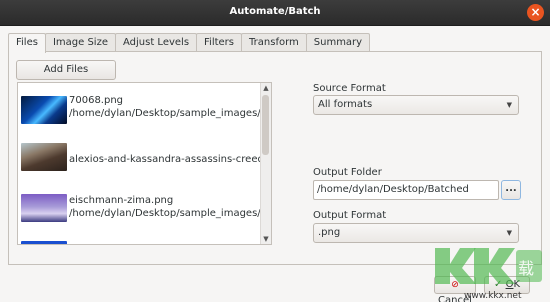 The height and width of the screenshot is (302, 550). What do you see at coordinates (488, 274) in the screenshot?
I see `site-watermark-logo: 载 www.kkx.net` at bounding box center [488, 274].